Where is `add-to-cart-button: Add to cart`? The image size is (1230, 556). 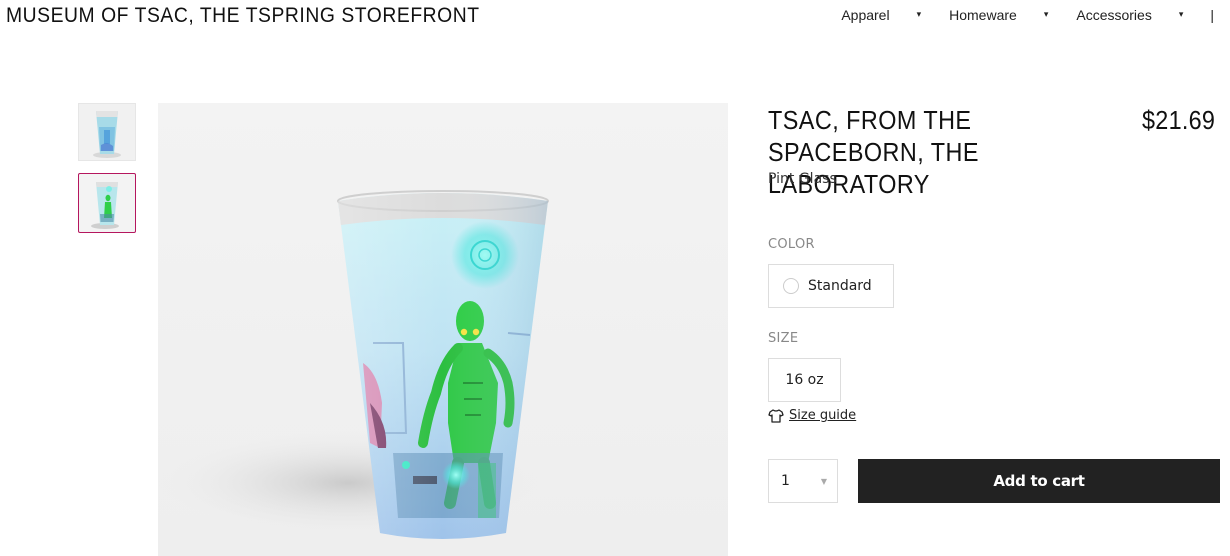 add-to-cart-button: Add to cart is located at coordinates (1039, 481).